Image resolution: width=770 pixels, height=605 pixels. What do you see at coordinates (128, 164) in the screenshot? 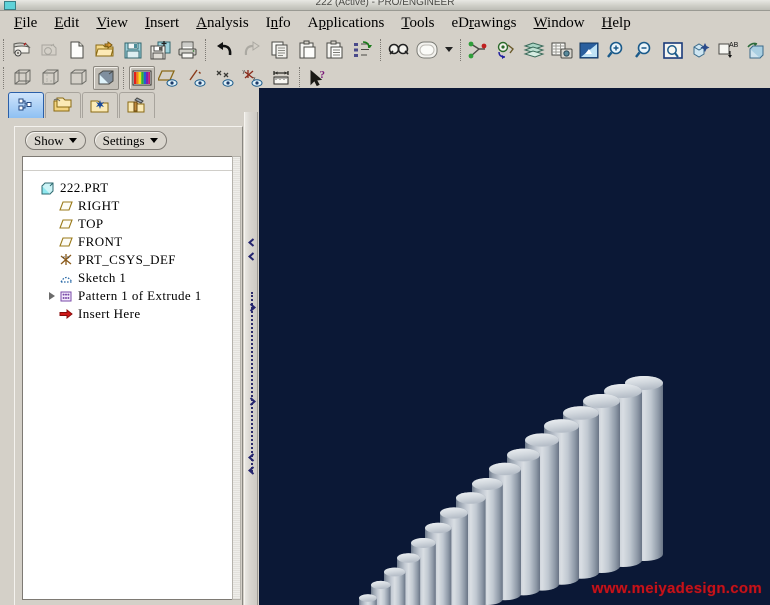
I see `model-tree-column-header` at bounding box center [128, 164].